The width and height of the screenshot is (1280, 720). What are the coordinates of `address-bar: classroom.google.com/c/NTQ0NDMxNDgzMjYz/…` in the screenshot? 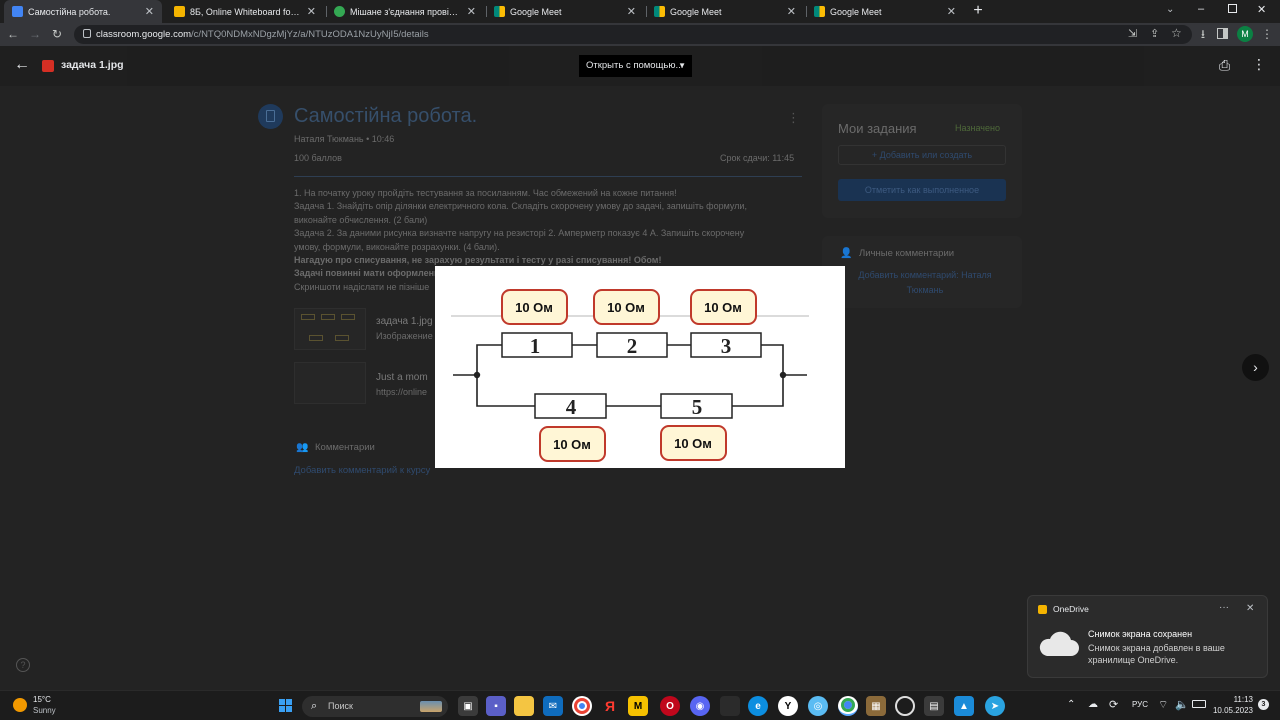 It's located at (633, 34).